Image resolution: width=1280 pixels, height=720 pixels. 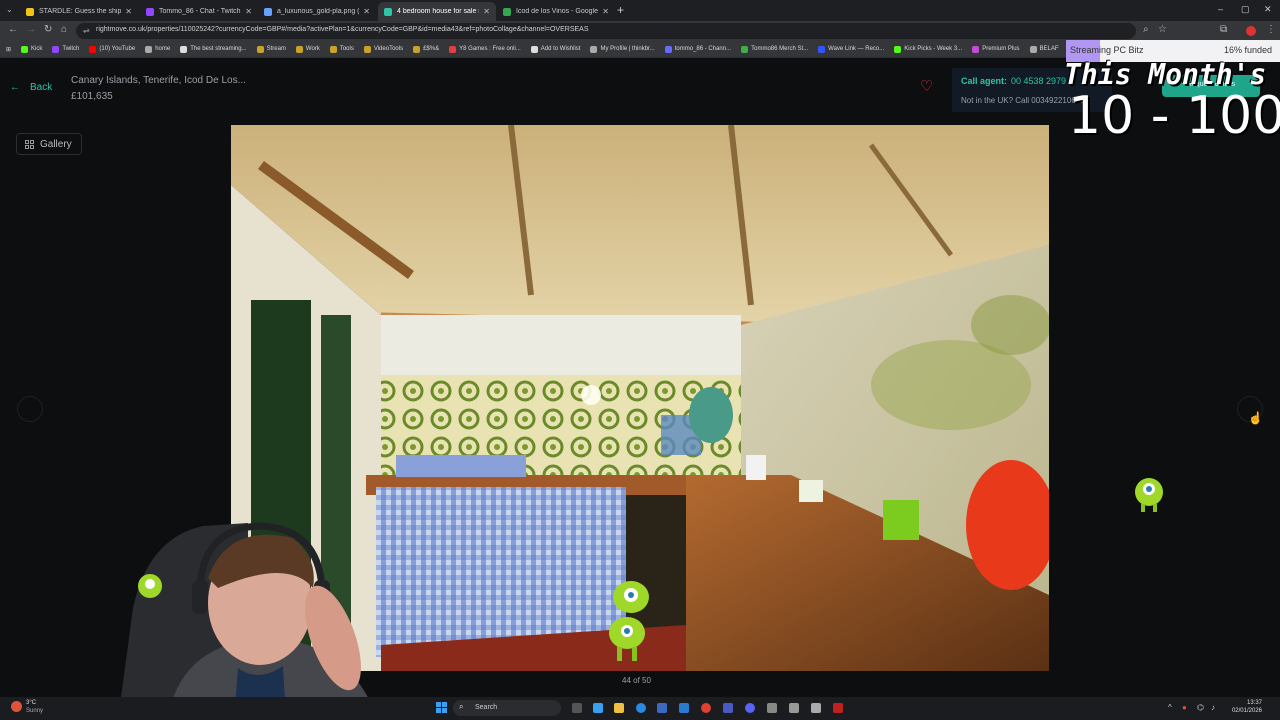 What do you see at coordinates (1162, 29) in the screenshot?
I see `bookmark-star-icon: ☆` at bounding box center [1162, 29].